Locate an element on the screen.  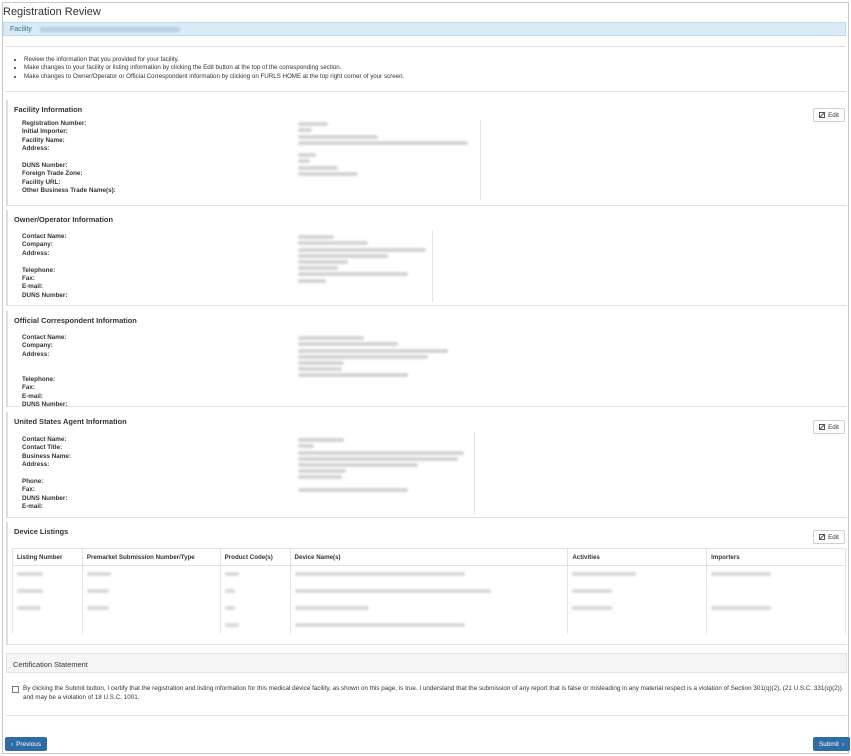
field-label: E-mail: is located at coordinates (32, 396).